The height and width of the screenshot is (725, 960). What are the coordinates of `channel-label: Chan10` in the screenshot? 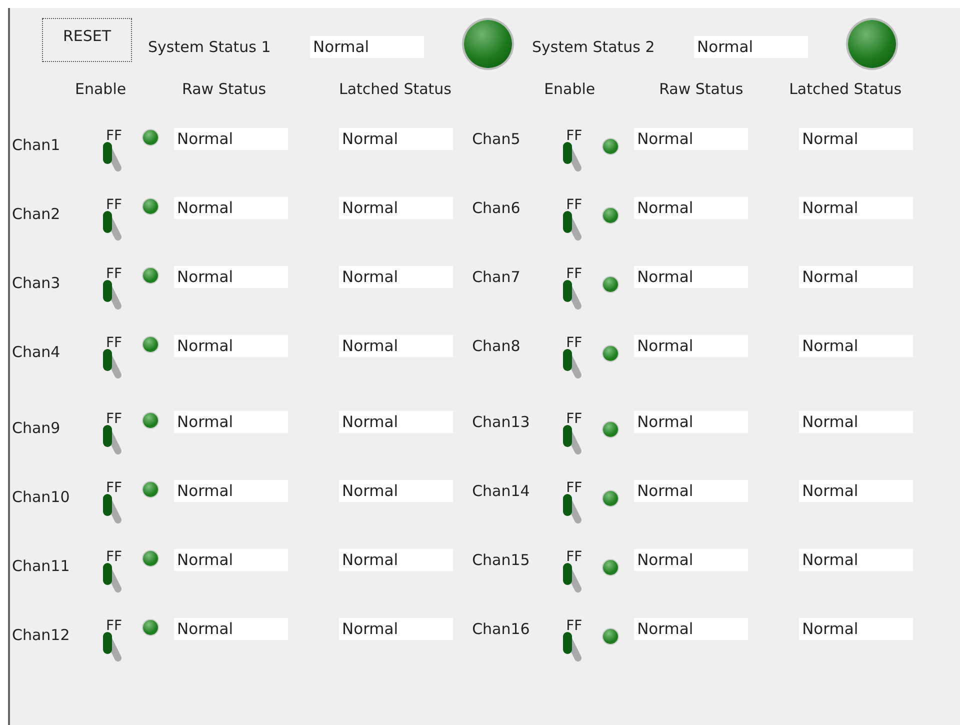 It's located at (41, 497).